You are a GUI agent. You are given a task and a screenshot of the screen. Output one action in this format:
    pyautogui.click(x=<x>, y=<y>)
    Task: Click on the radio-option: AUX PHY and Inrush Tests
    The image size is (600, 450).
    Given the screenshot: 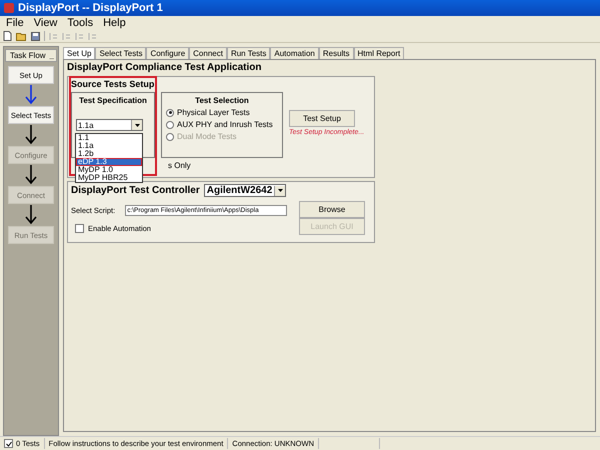 What is the action you would take?
    pyautogui.click(x=222, y=124)
    